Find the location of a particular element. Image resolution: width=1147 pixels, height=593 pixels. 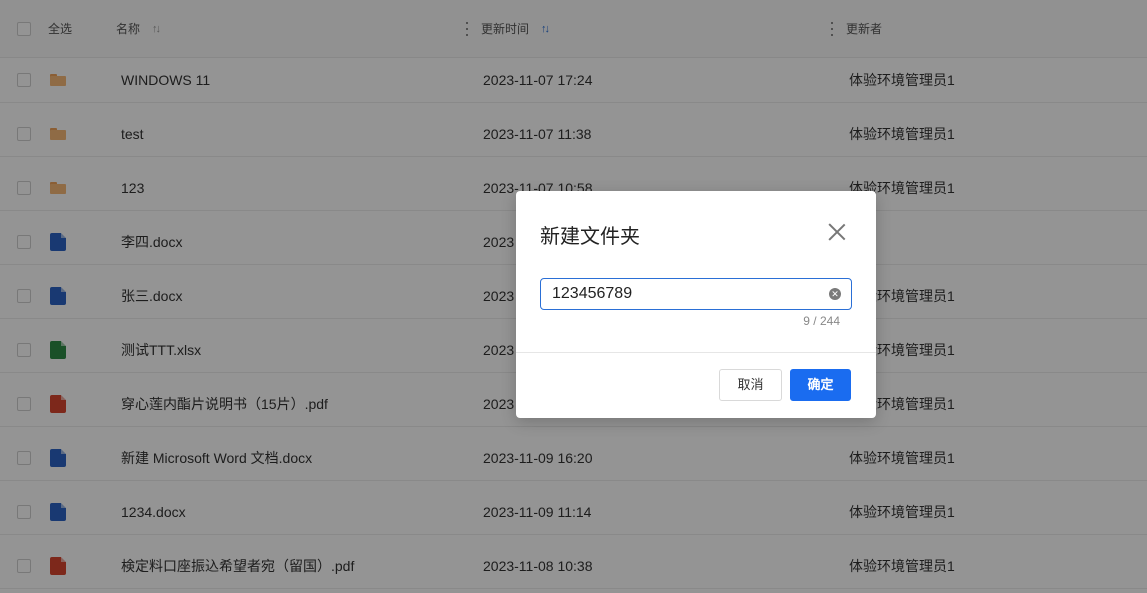

new-folder-dialog: 新建文件夹 ✕ 9 / 244 取消 确定 is located at coordinates (696, 304).